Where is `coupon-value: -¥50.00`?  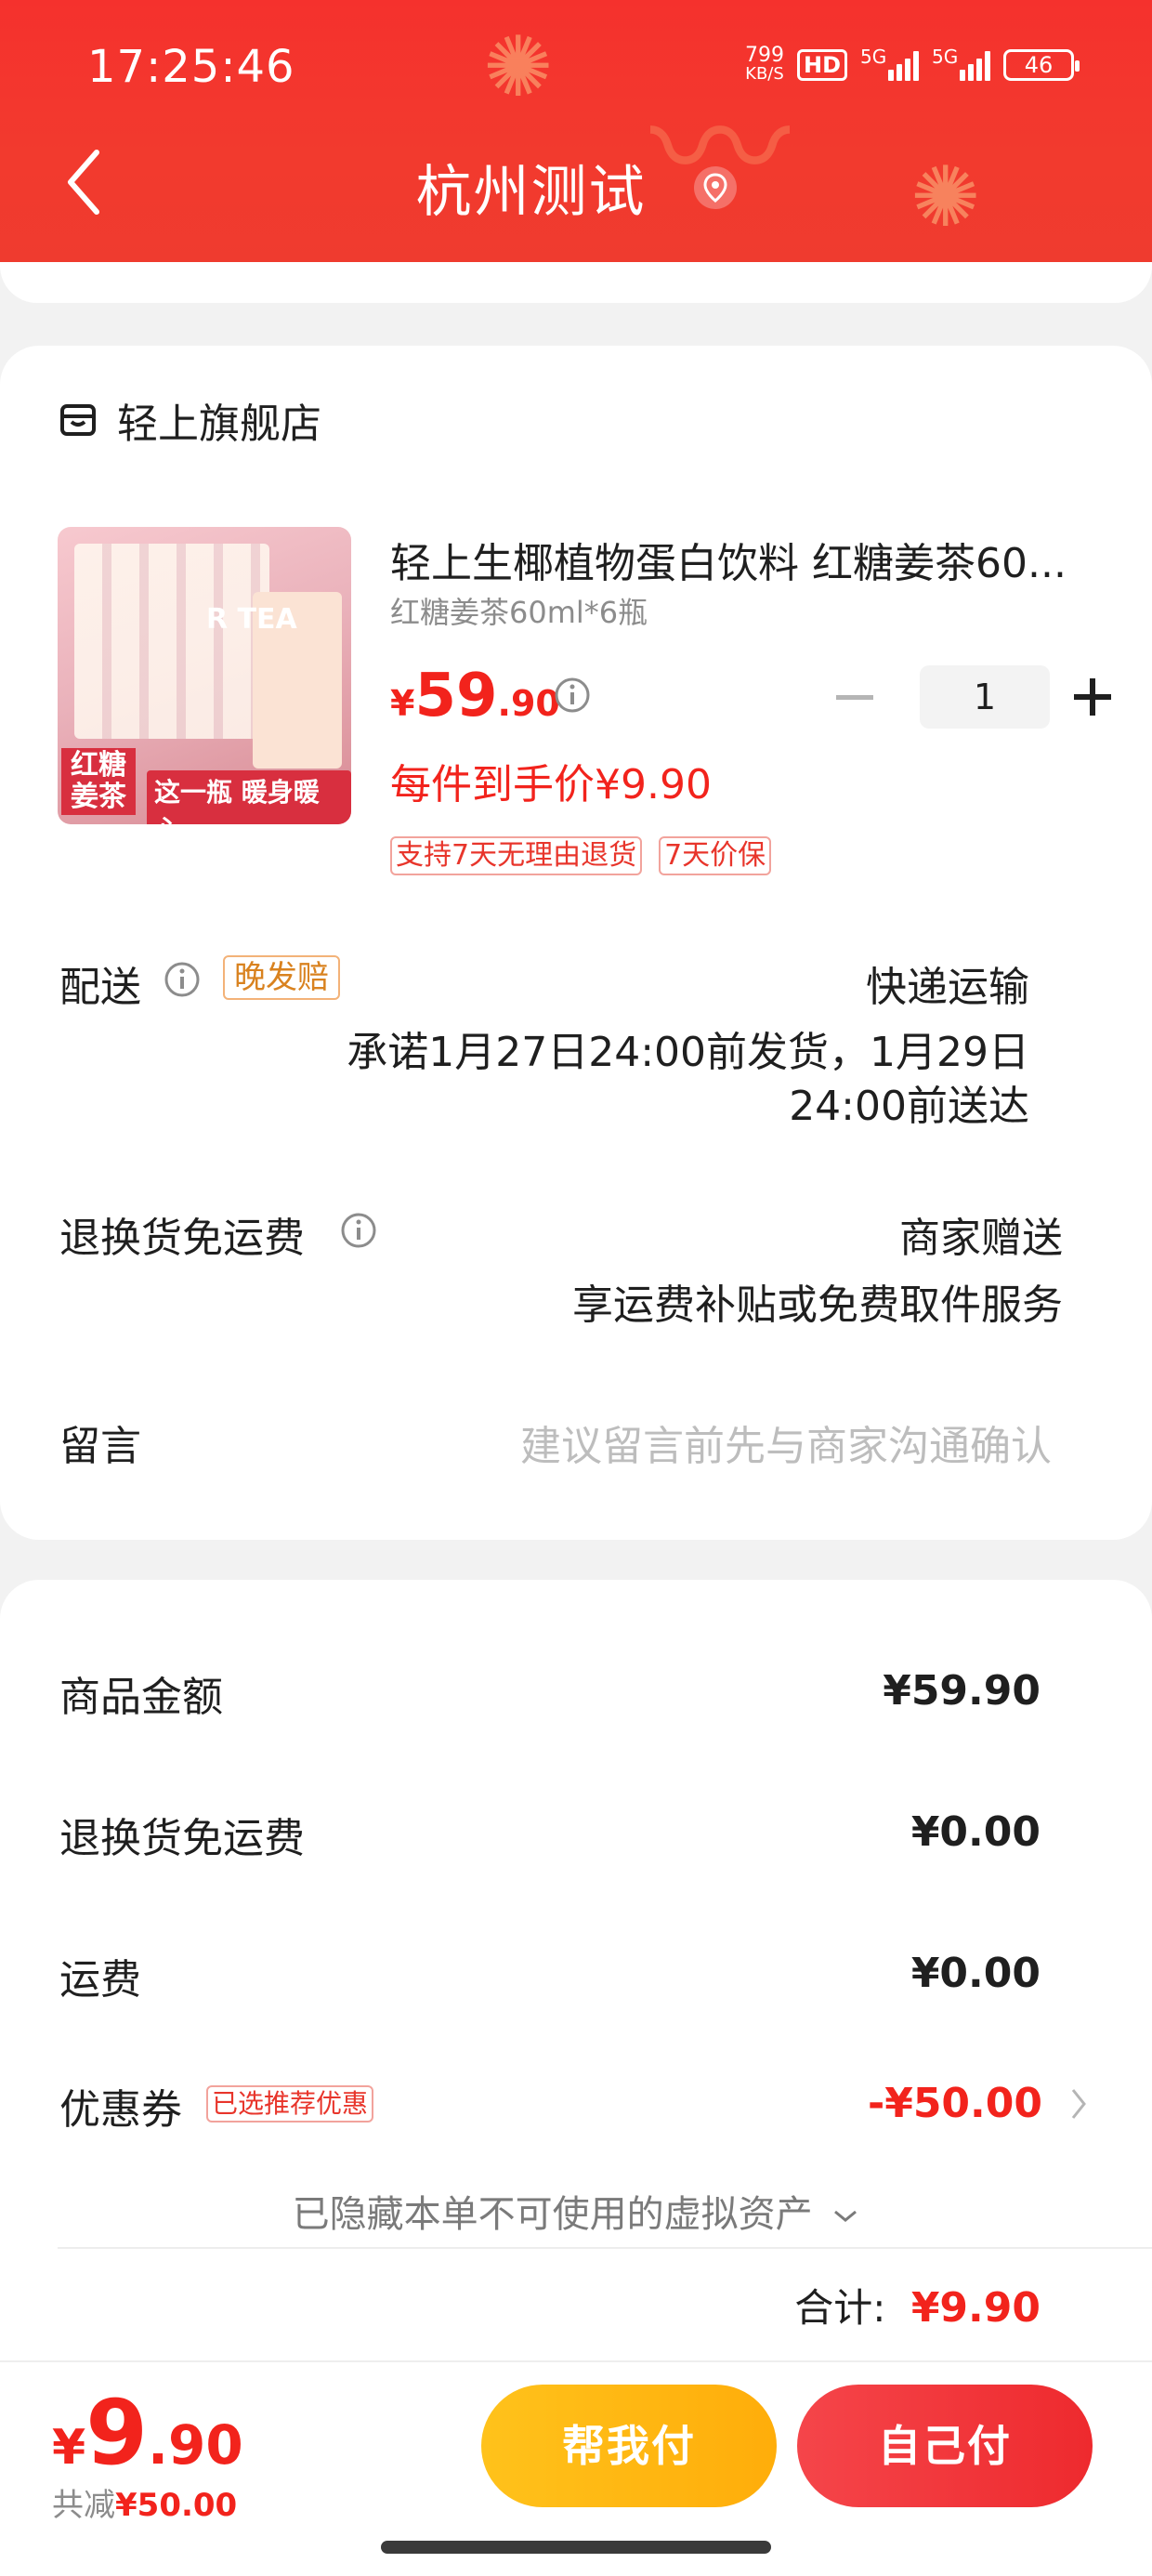 coupon-value: -¥50.00 is located at coordinates (955, 2103).